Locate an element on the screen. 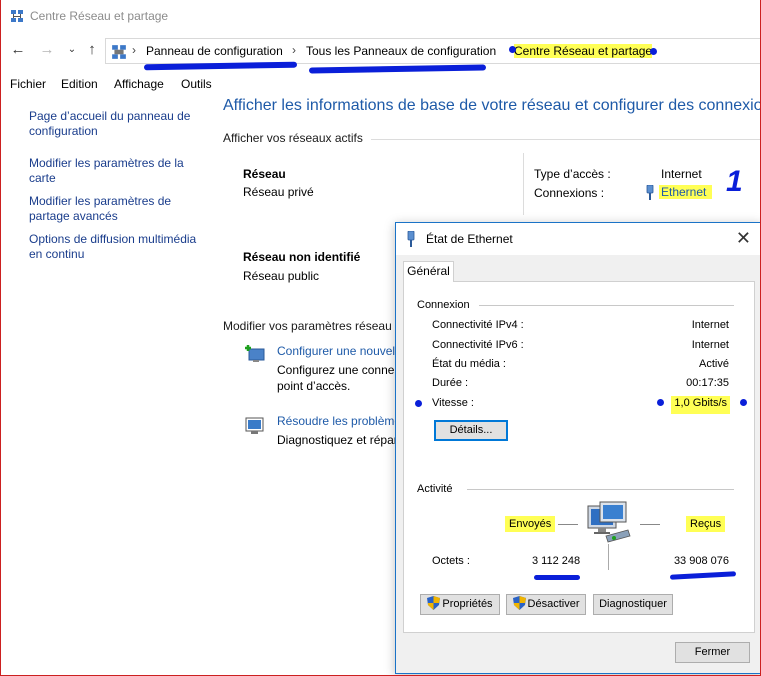 Image resolution: width=761 pixels, height=676 pixels. network-icon is located at coordinates (17, 16).